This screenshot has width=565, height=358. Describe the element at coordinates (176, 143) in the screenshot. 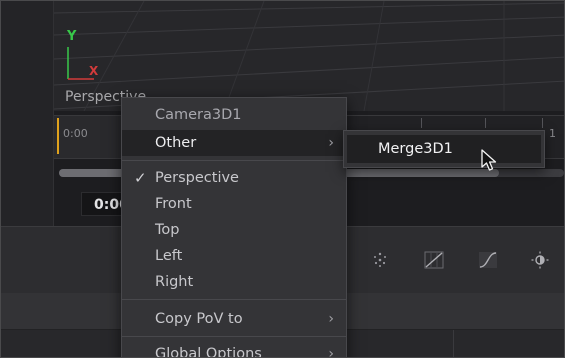

I see `menu-item-label: Other` at that location.